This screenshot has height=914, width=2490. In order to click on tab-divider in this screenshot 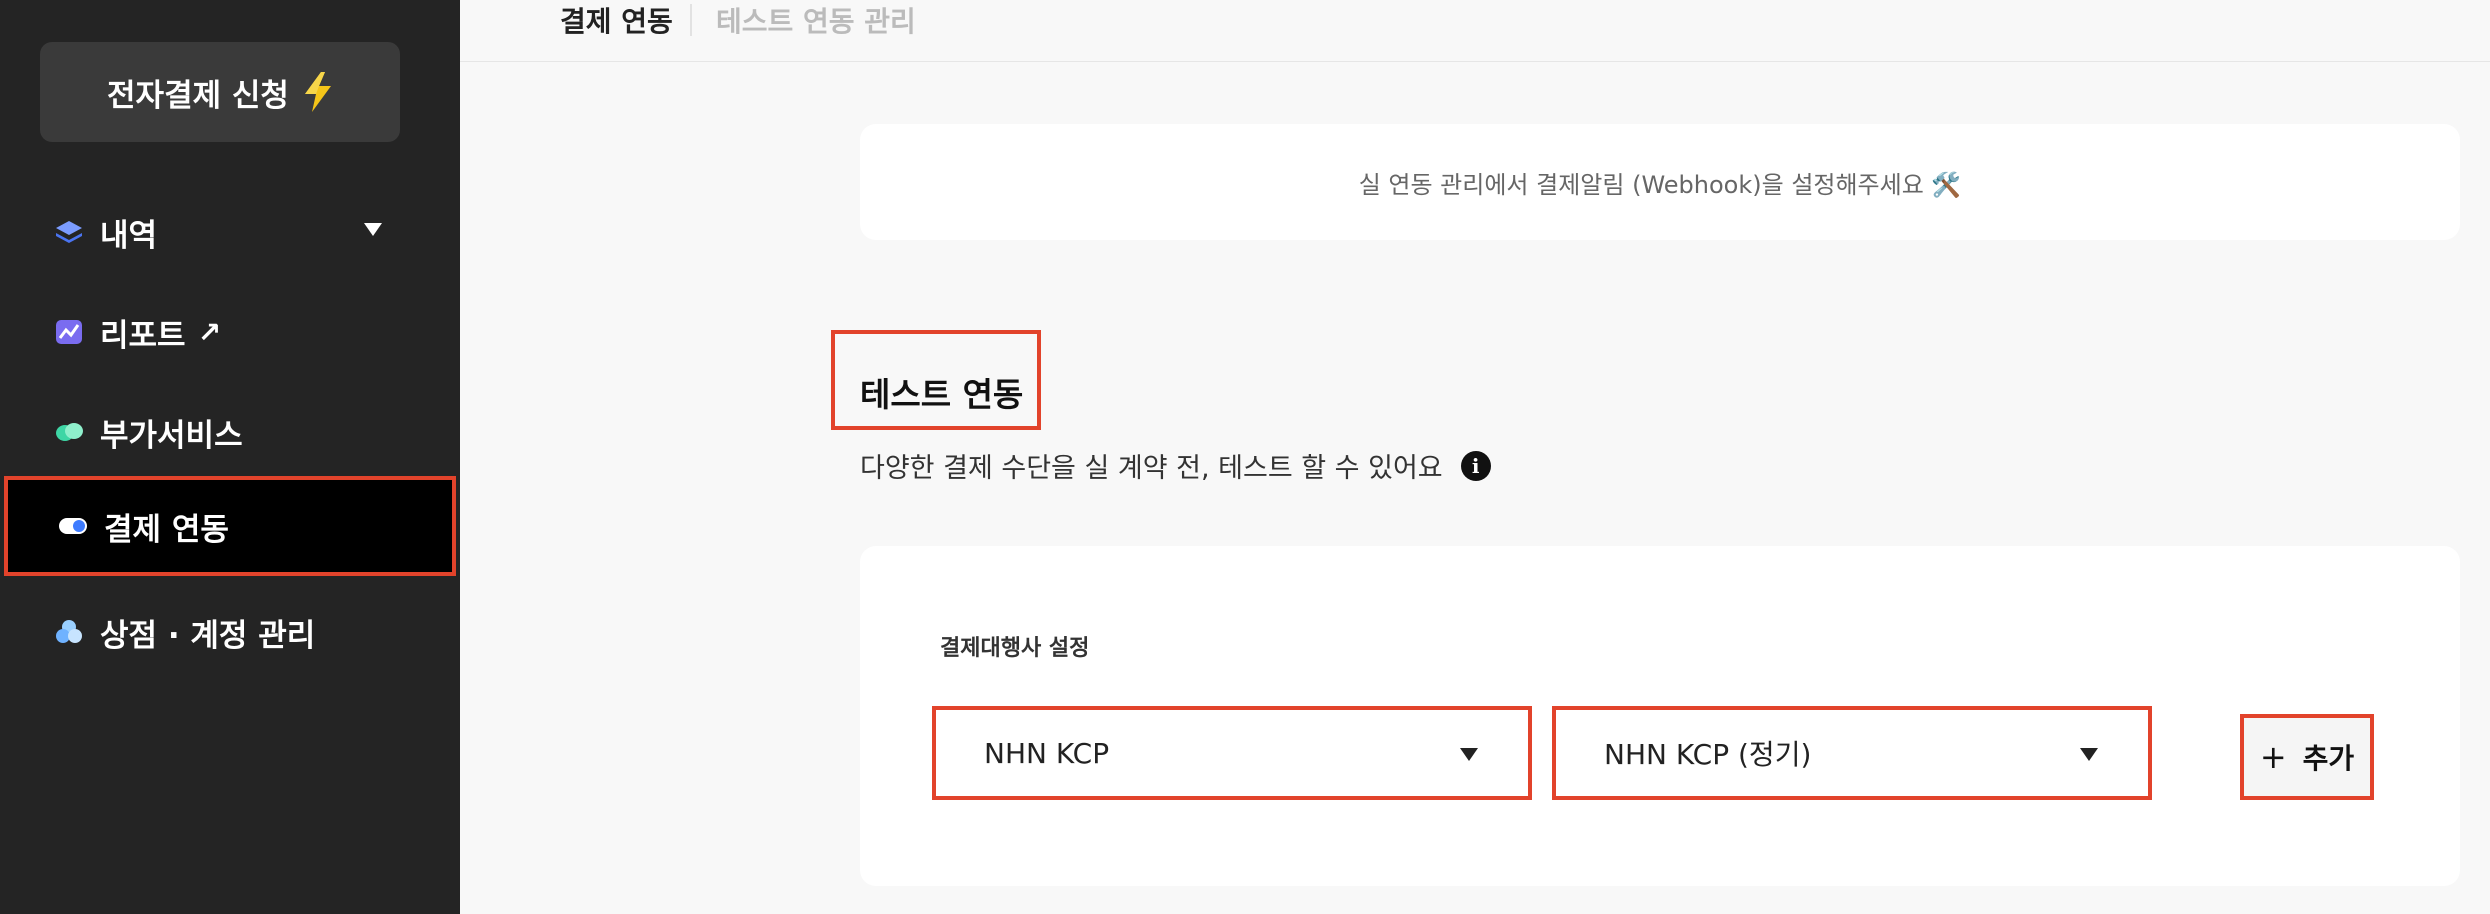, I will do `click(691, 20)`.